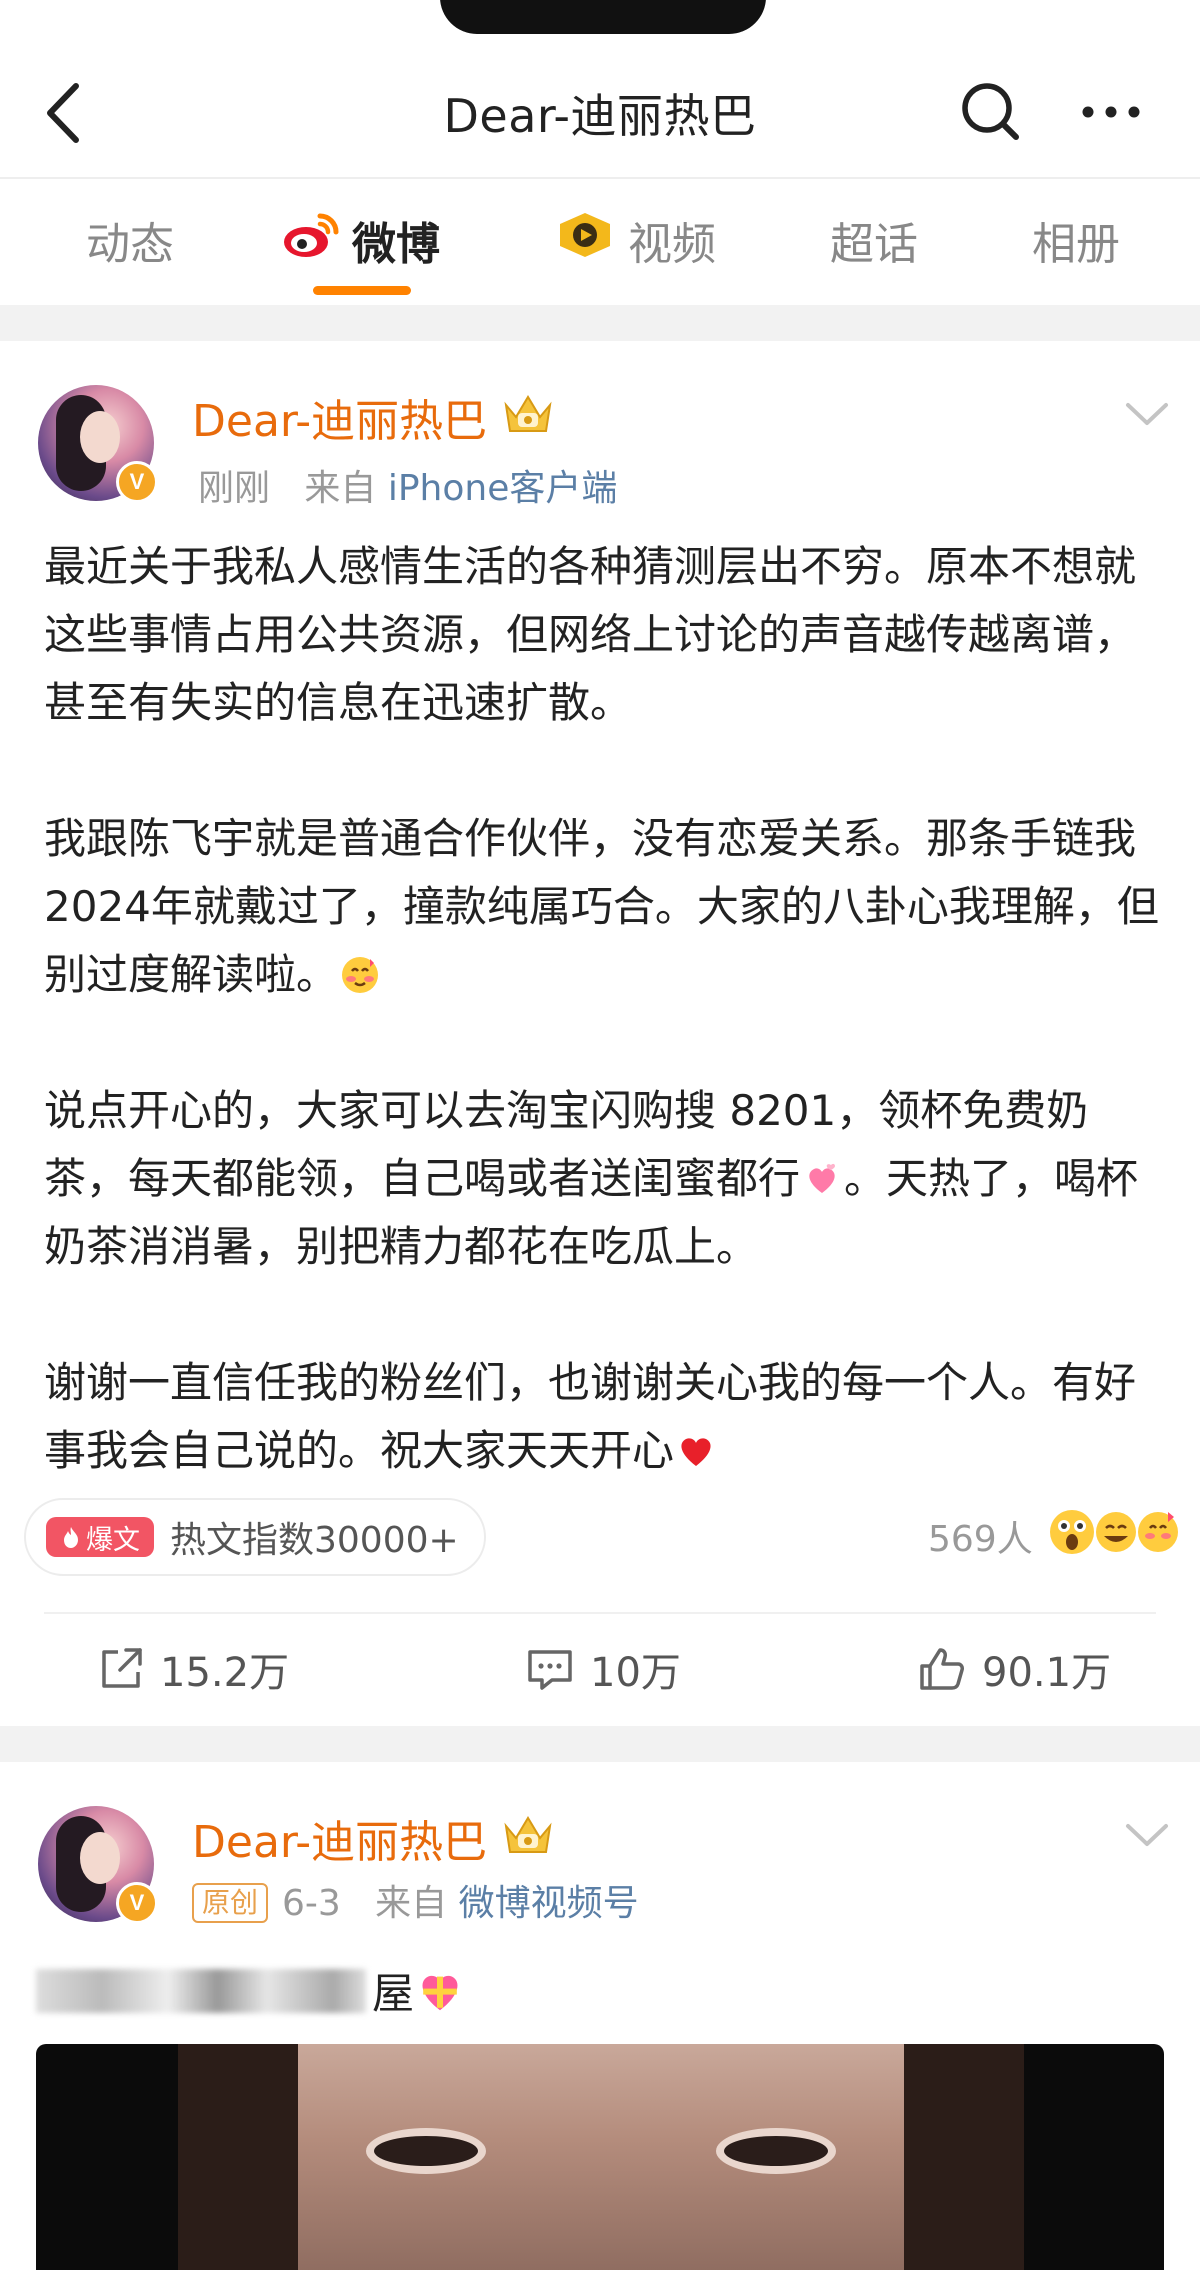 This screenshot has width=1200, height=2270. I want to click on tab-label: 微博, so click(396, 244).